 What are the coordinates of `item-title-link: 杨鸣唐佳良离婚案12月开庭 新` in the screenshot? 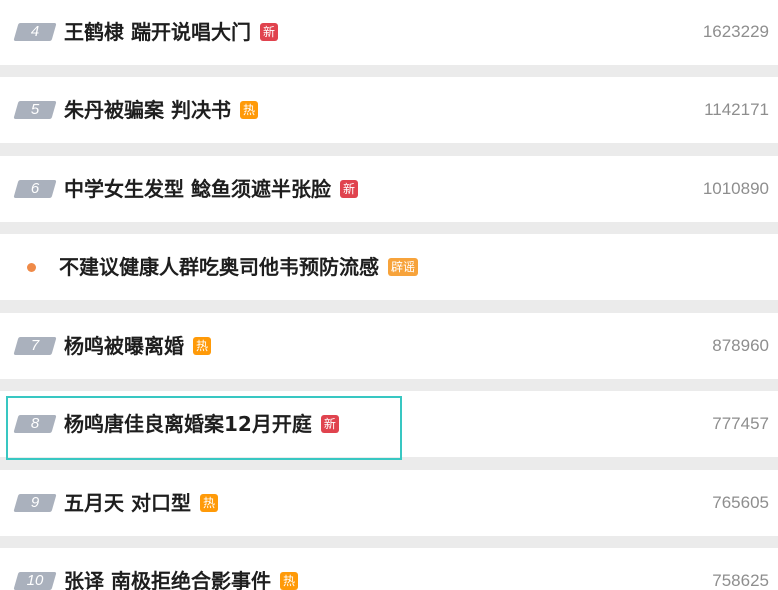 It's located at (201, 424).